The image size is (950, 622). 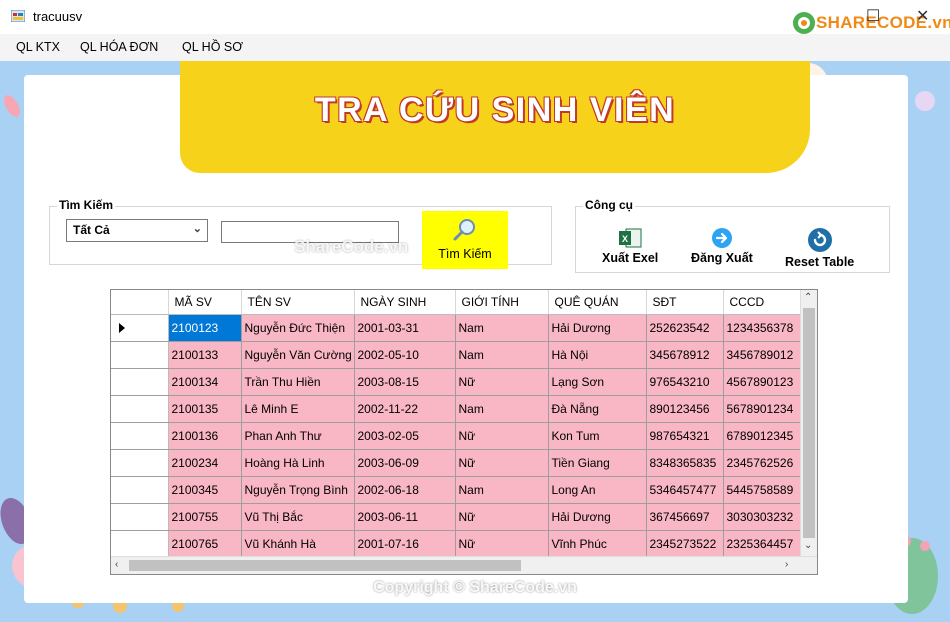 What do you see at coordinates (722, 246) in the screenshot?
I see `logout-button: Đăng Xuất` at bounding box center [722, 246].